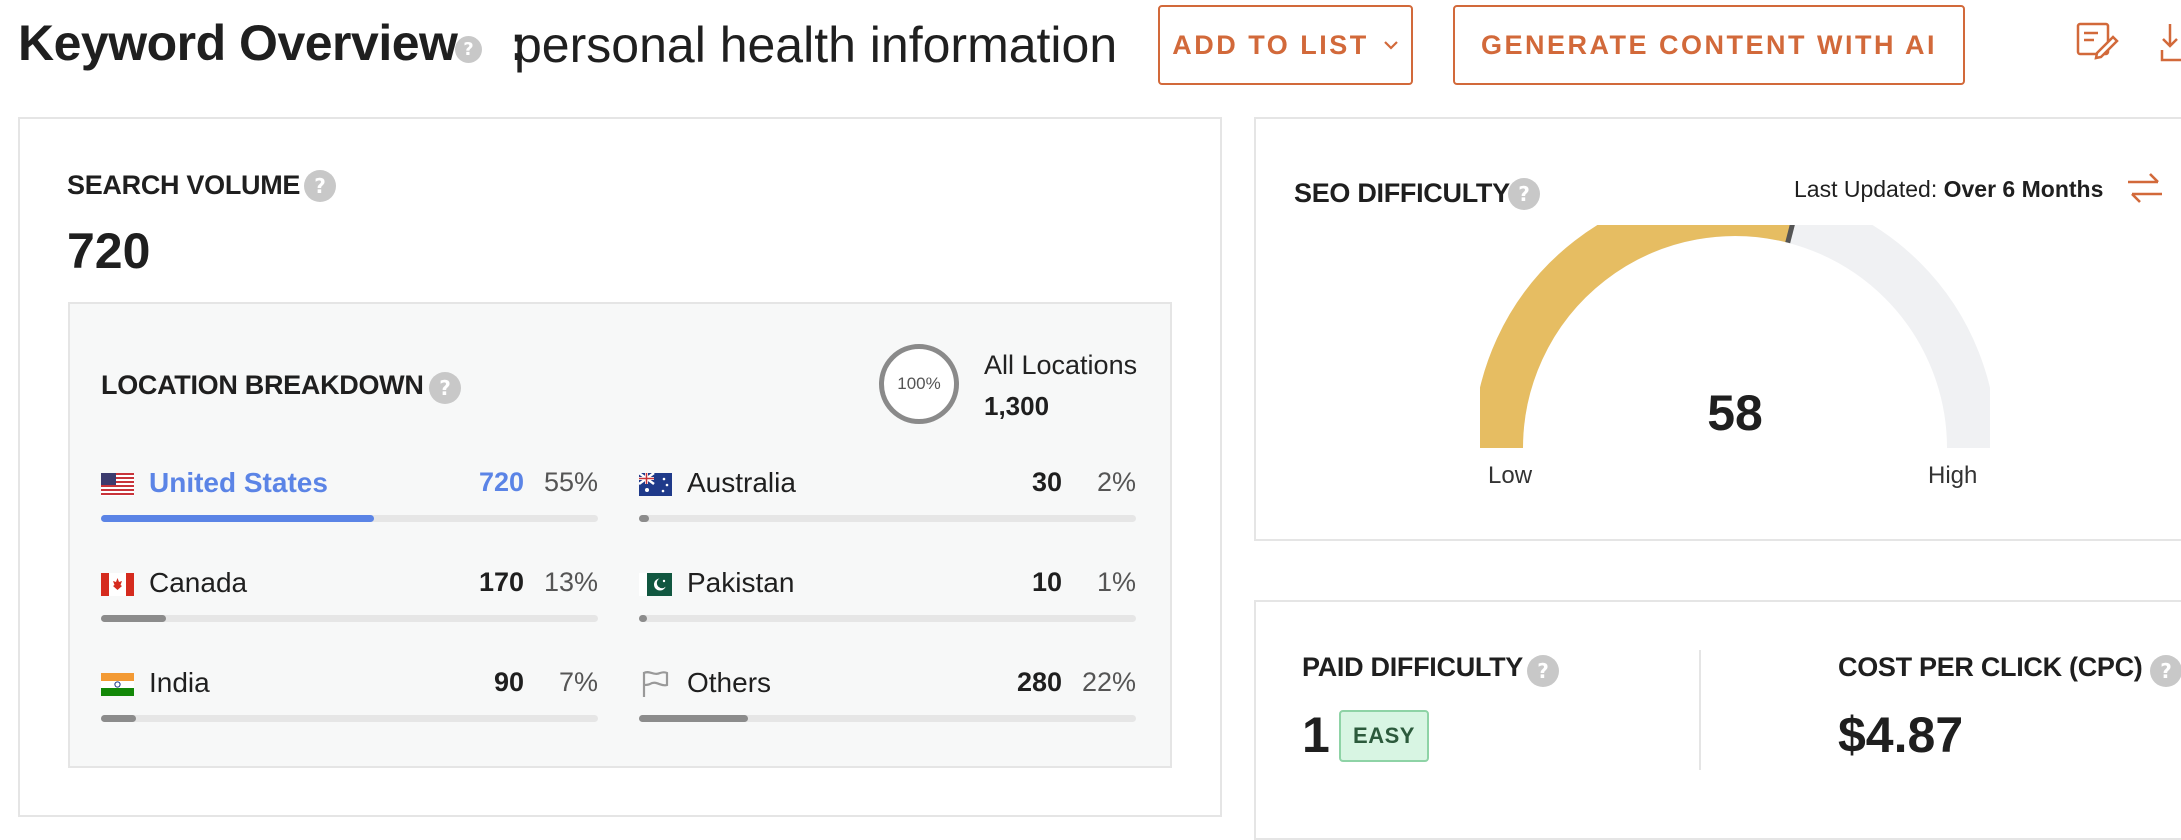 This screenshot has width=2181, height=840. What do you see at coordinates (1108, 682) in the screenshot?
I see `location-percent: 22%` at bounding box center [1108, 682].